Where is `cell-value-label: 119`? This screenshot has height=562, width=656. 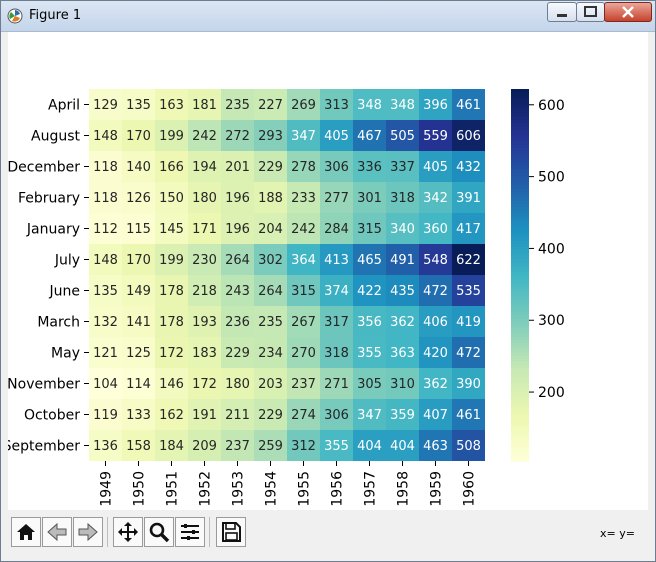 cell-value-label: 119 is located at coordinates (105, 415).